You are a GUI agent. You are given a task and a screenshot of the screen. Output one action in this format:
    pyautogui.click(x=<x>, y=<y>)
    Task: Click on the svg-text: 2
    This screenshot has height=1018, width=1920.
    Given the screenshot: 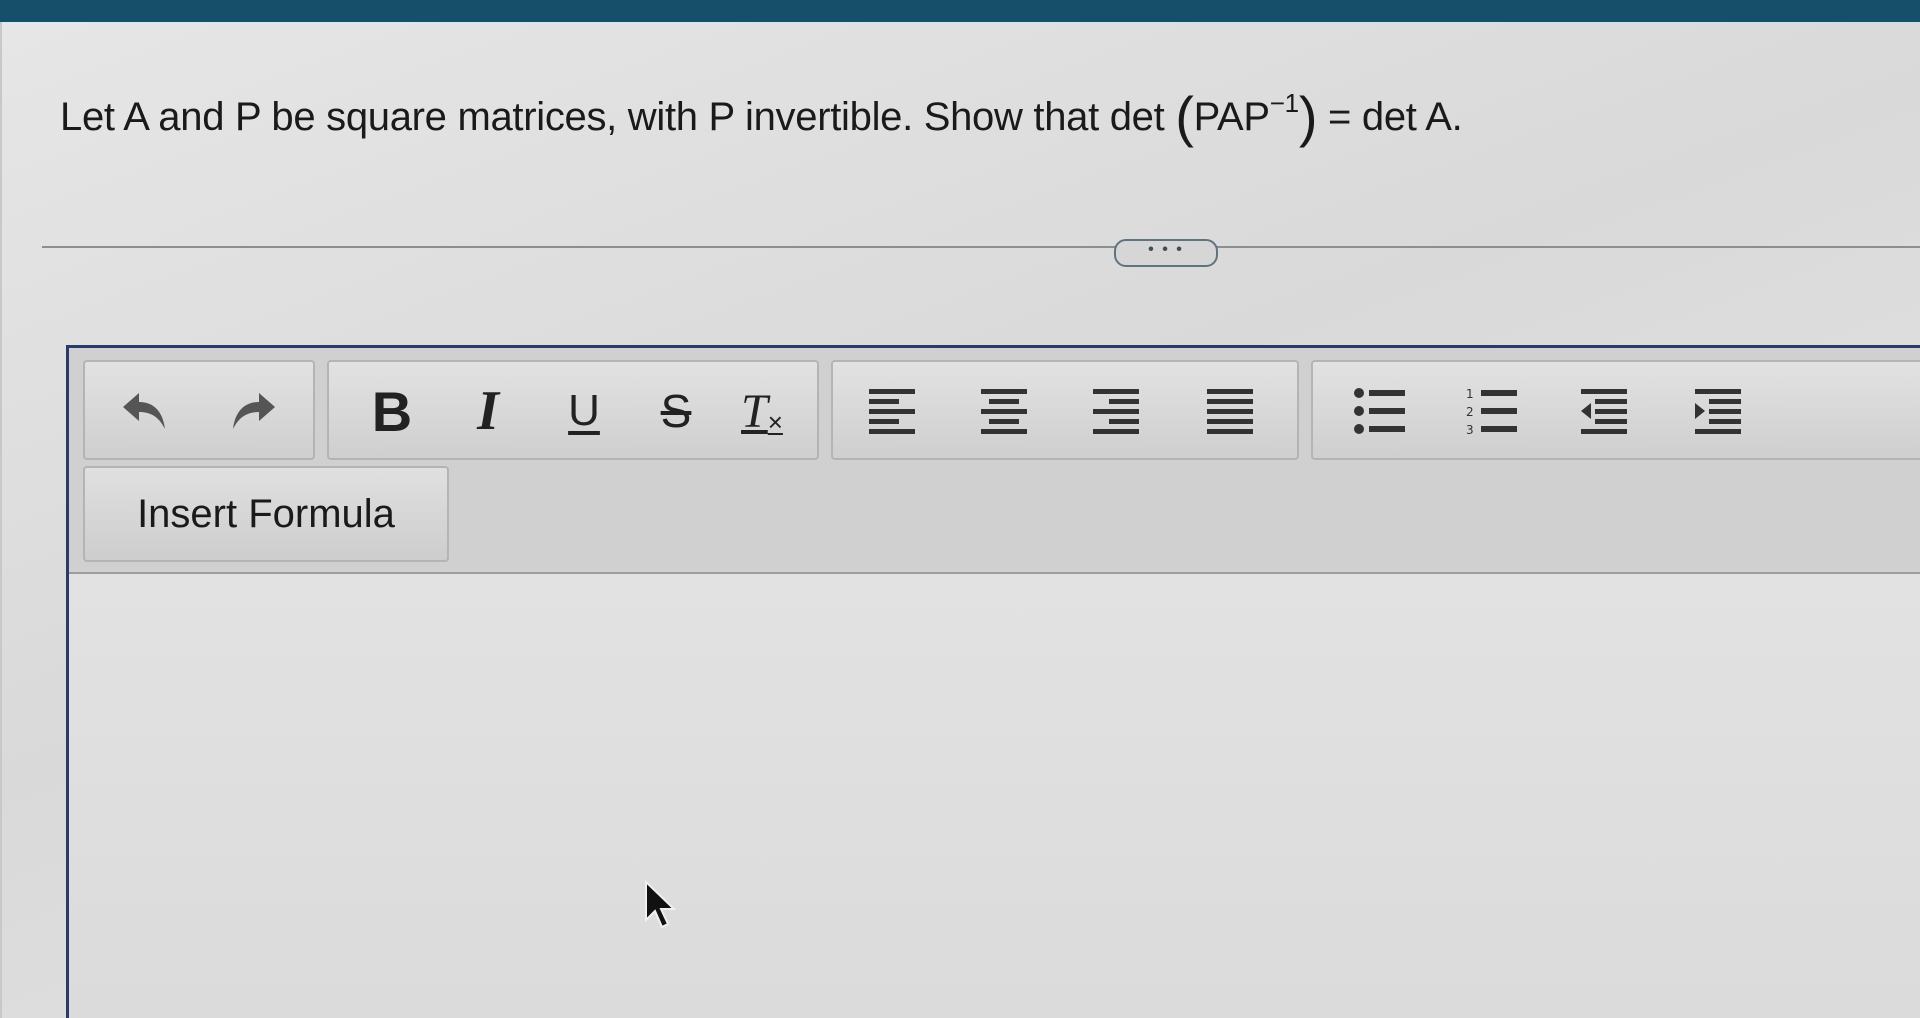 What is the action you would take?
    pyautogui.click(x=1470, y=412)
    